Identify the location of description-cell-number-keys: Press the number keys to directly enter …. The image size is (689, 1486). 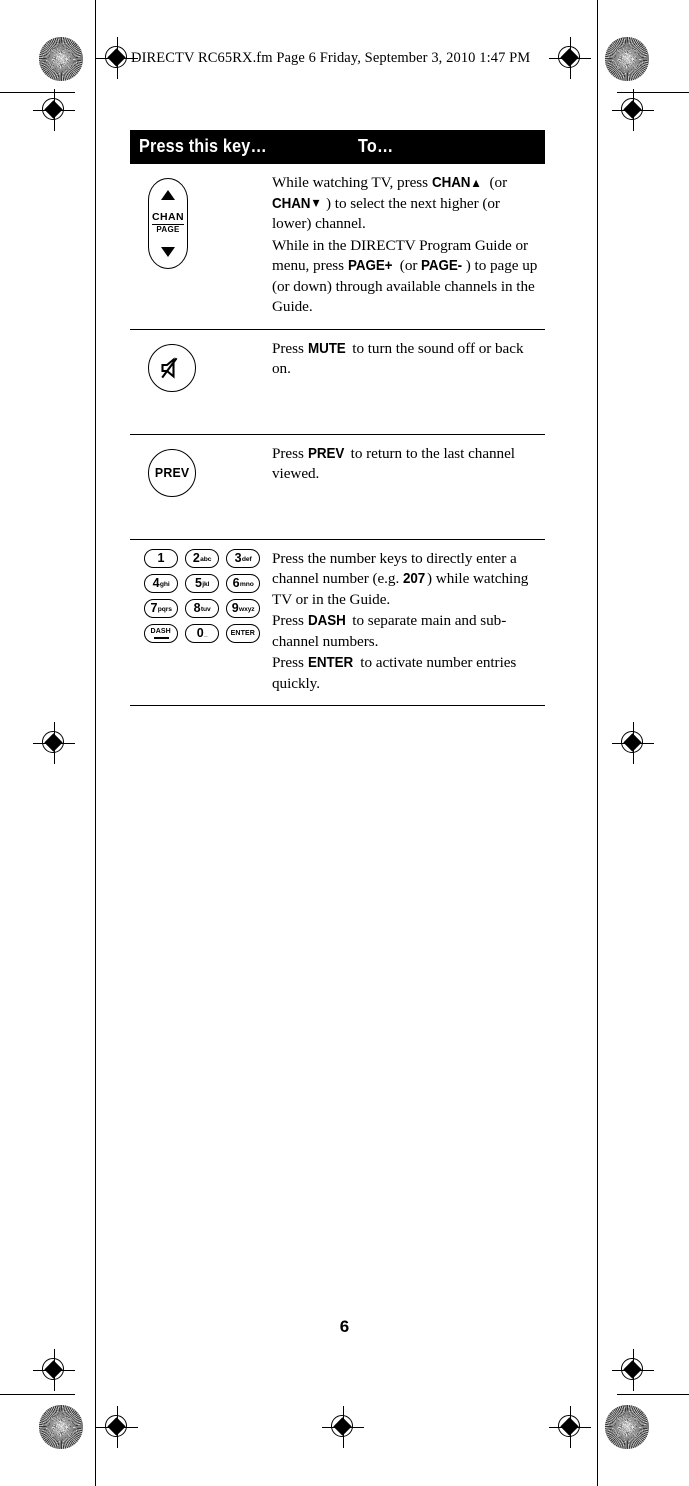
(406, 623).